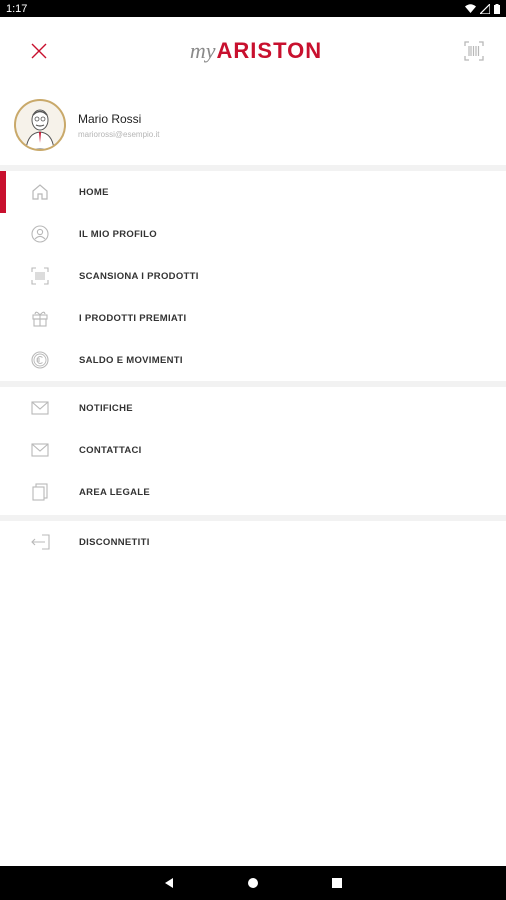 This screenshot has width=506, height=900. What do you see at coordinates (485, 8) in the screenshot?
I see `signal-icon` at bounding box center [485, 8].